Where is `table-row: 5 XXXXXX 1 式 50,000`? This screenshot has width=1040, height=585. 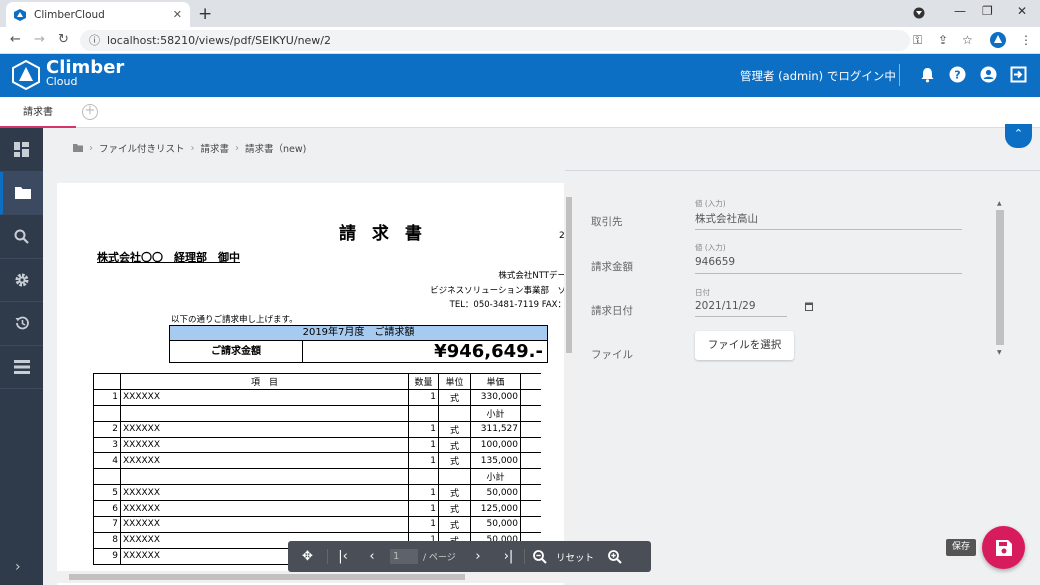 table-row: 5 XXXXXX 1 式 50,000 is located at coordinates (317, 493).